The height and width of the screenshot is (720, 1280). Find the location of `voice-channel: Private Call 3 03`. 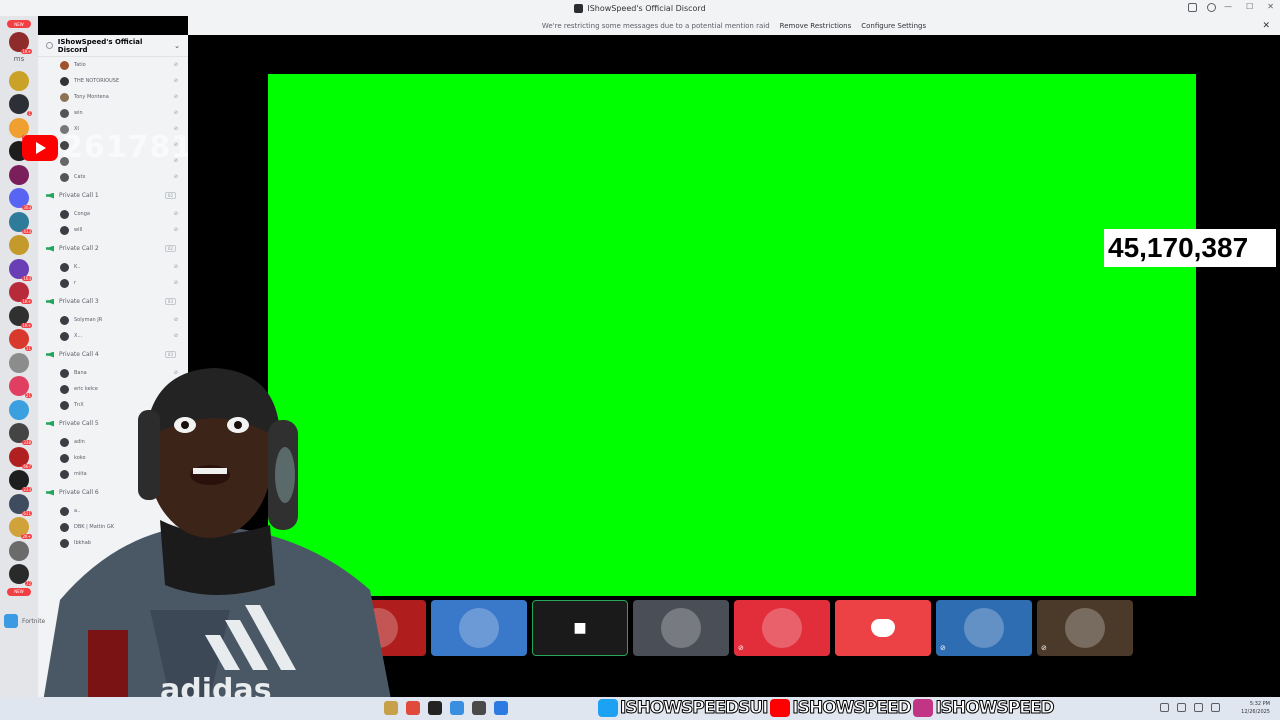

voice-channel: Private Call 3 03 is located at coordinates (113, 301).